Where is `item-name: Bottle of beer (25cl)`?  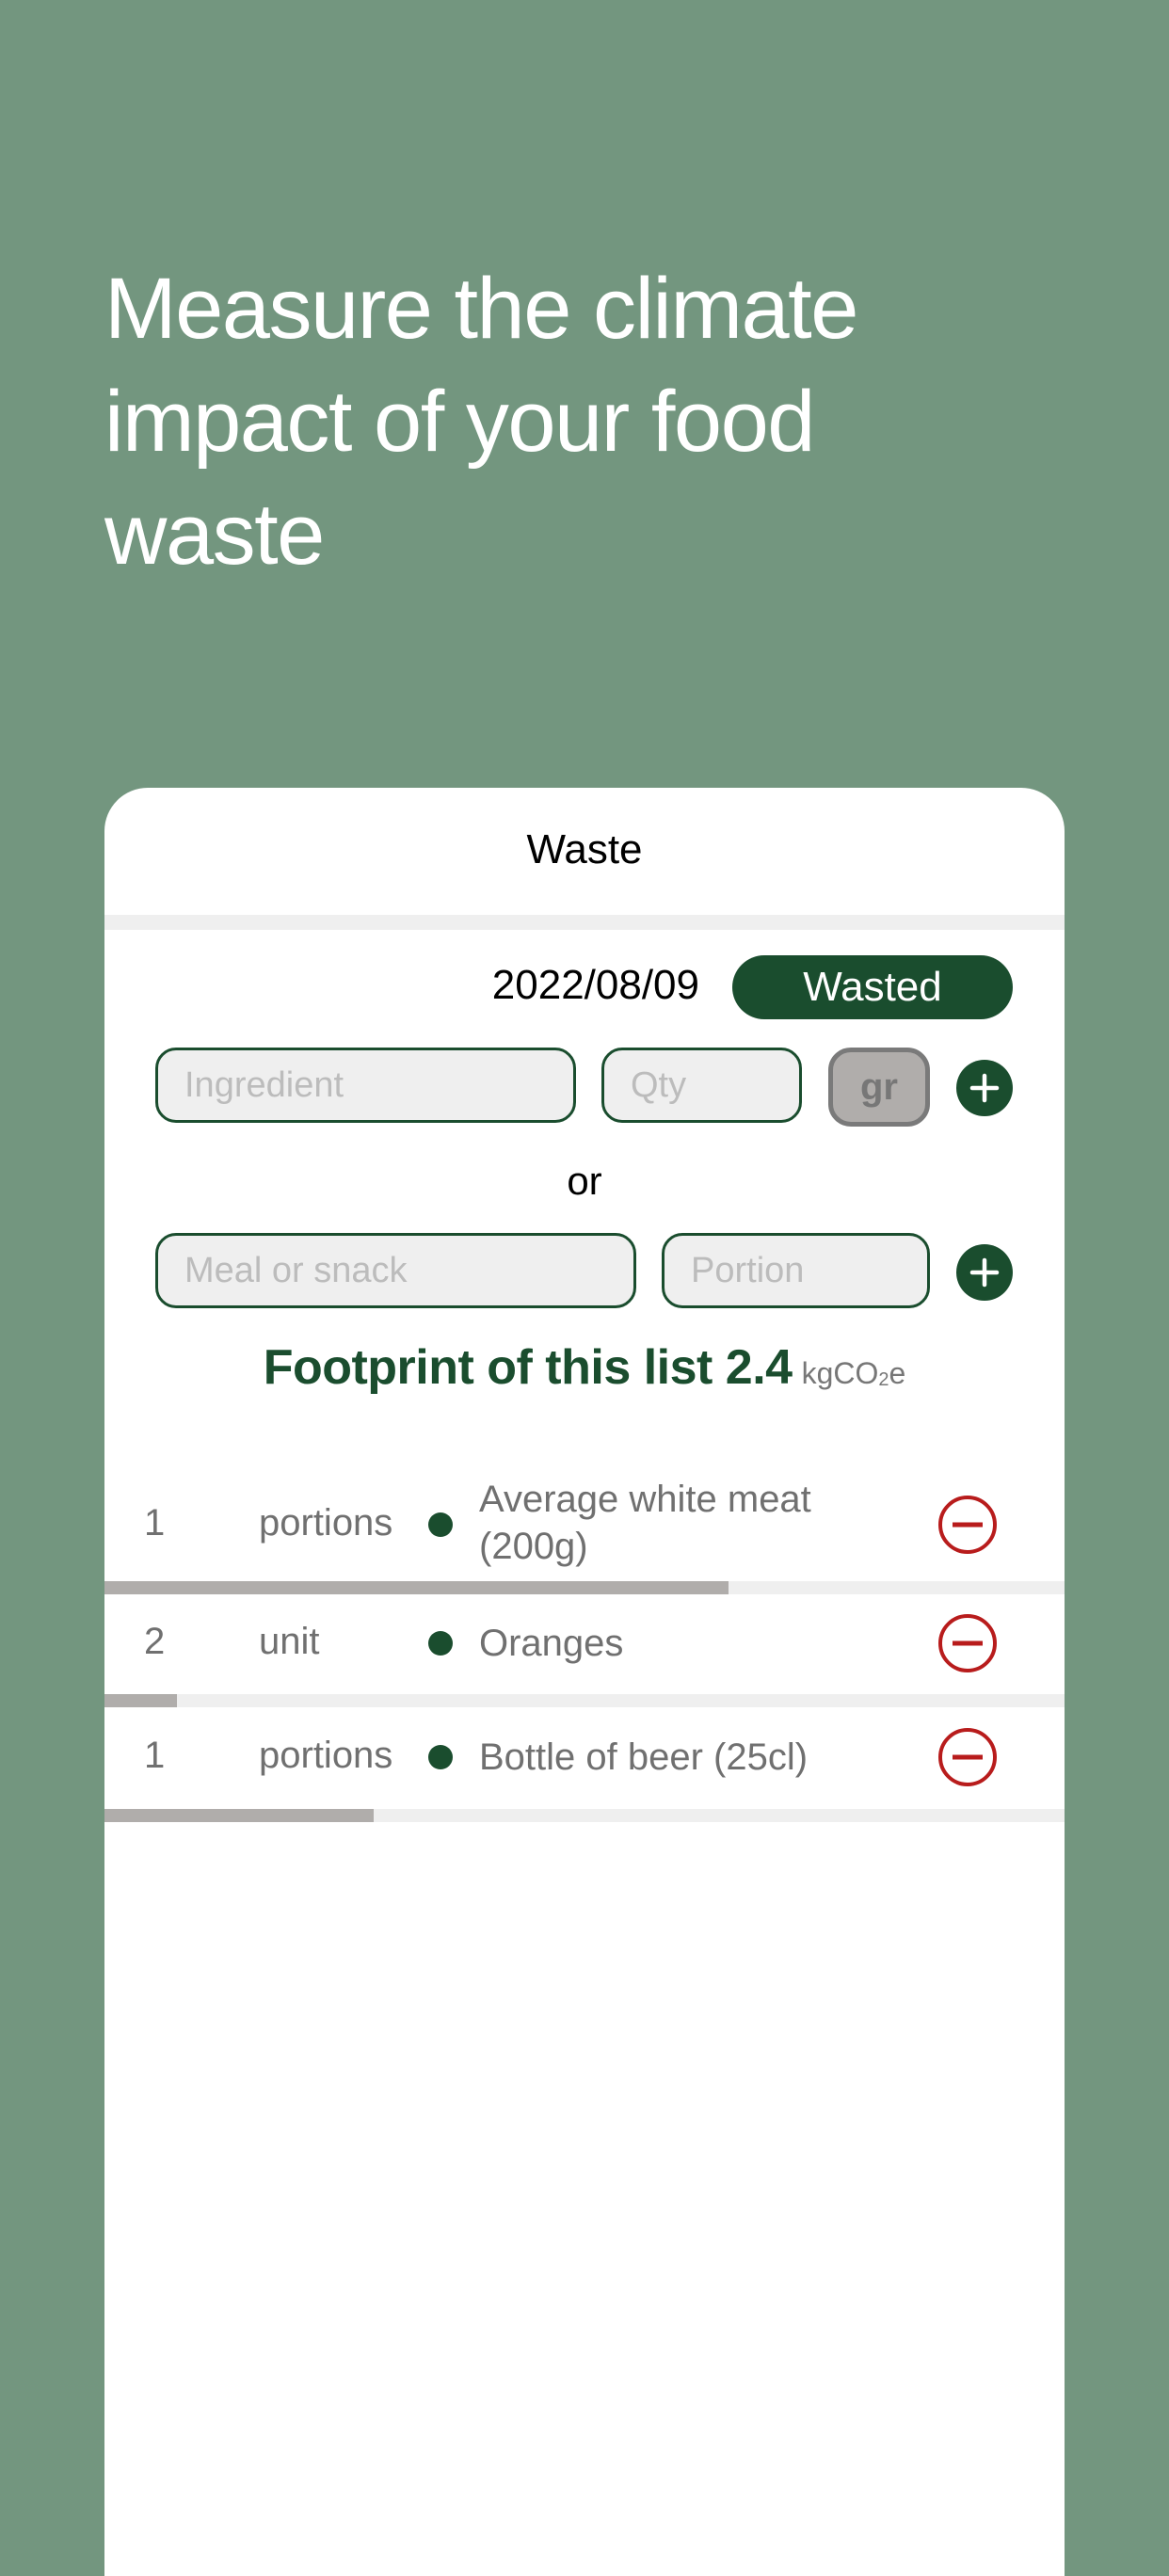
item-name: Bottle of beer (25cl) is located at coordinates (644, 1757).